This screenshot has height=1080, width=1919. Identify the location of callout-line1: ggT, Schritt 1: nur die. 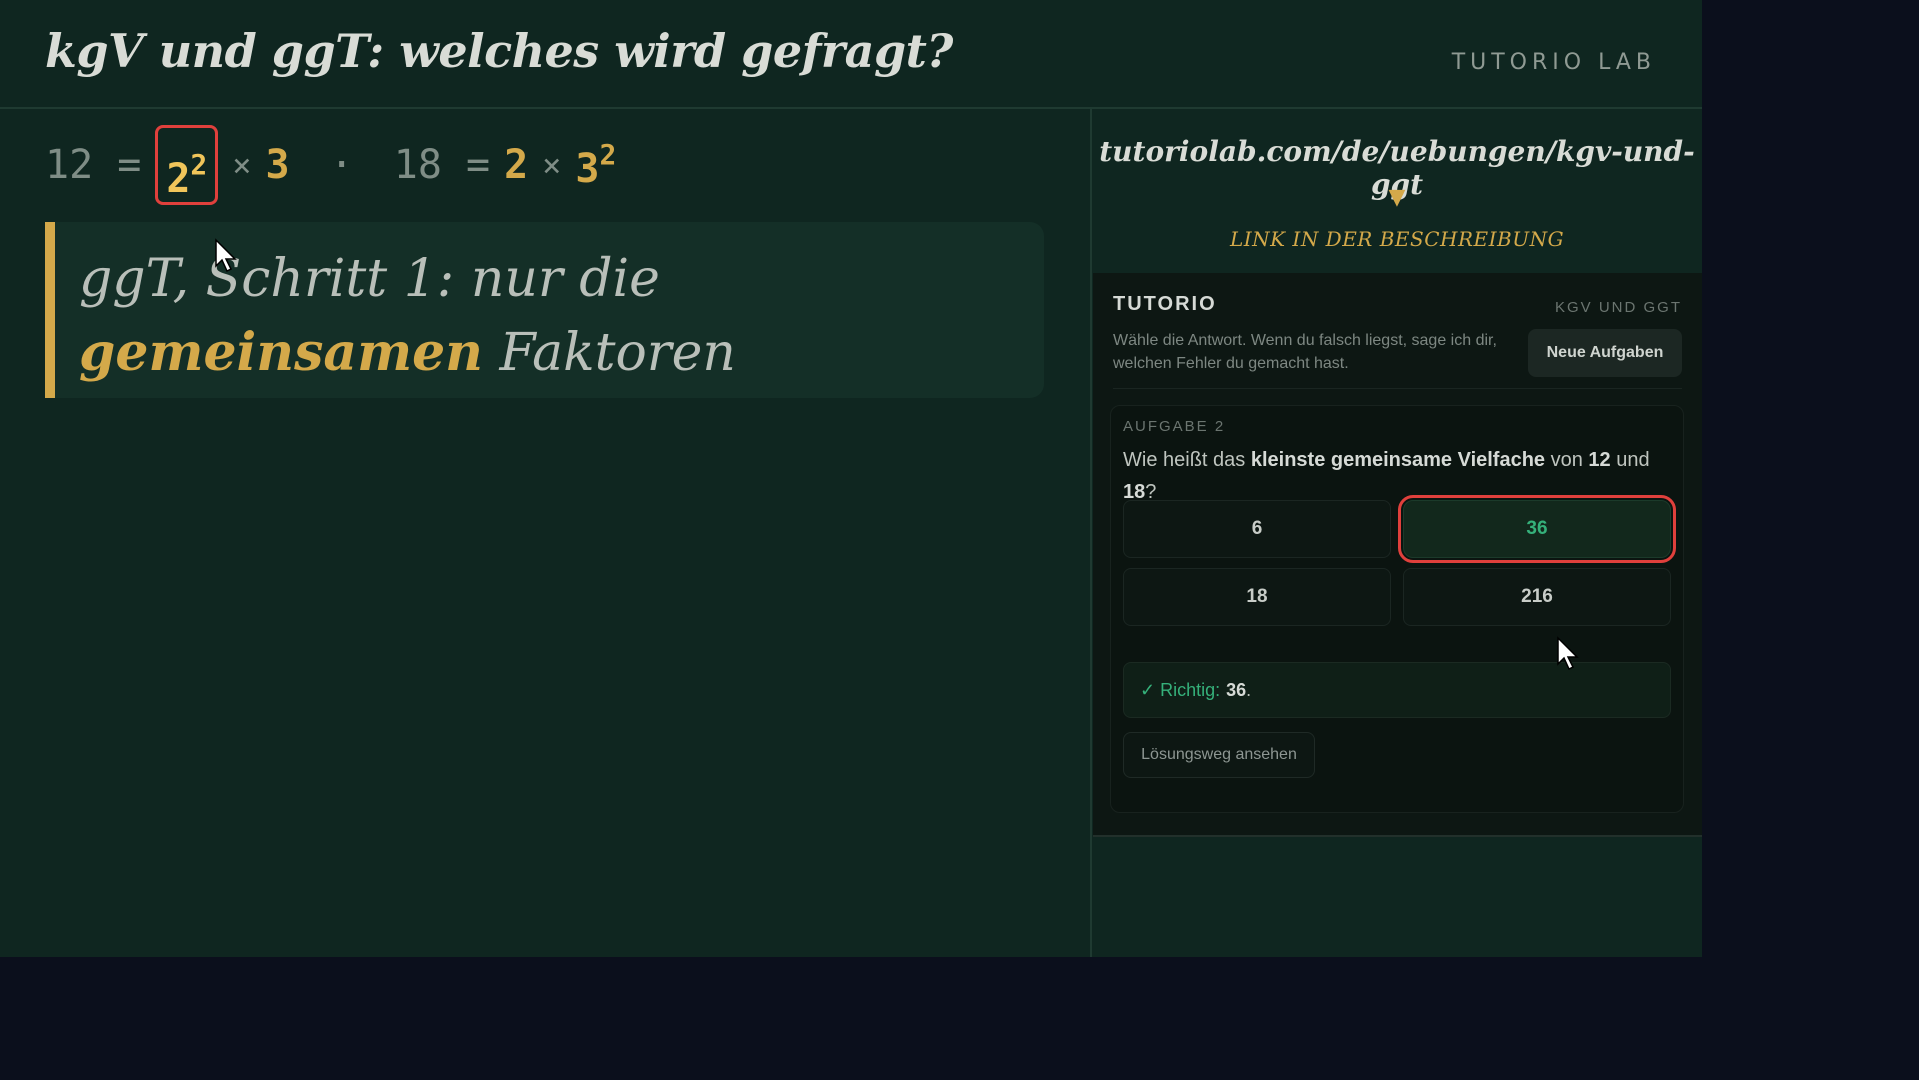
(369, 279).